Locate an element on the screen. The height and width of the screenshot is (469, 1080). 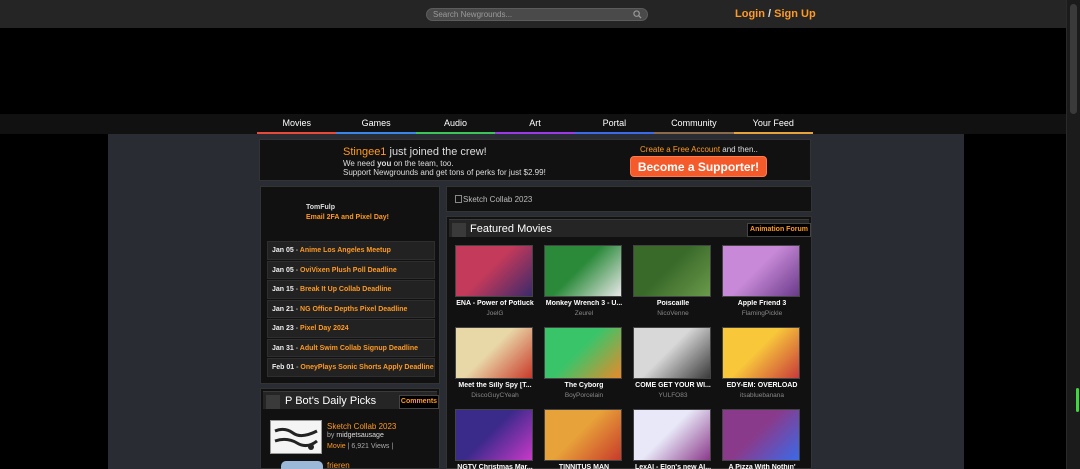
movie-author: FlamingPickle is located at coordinates (762, 313).